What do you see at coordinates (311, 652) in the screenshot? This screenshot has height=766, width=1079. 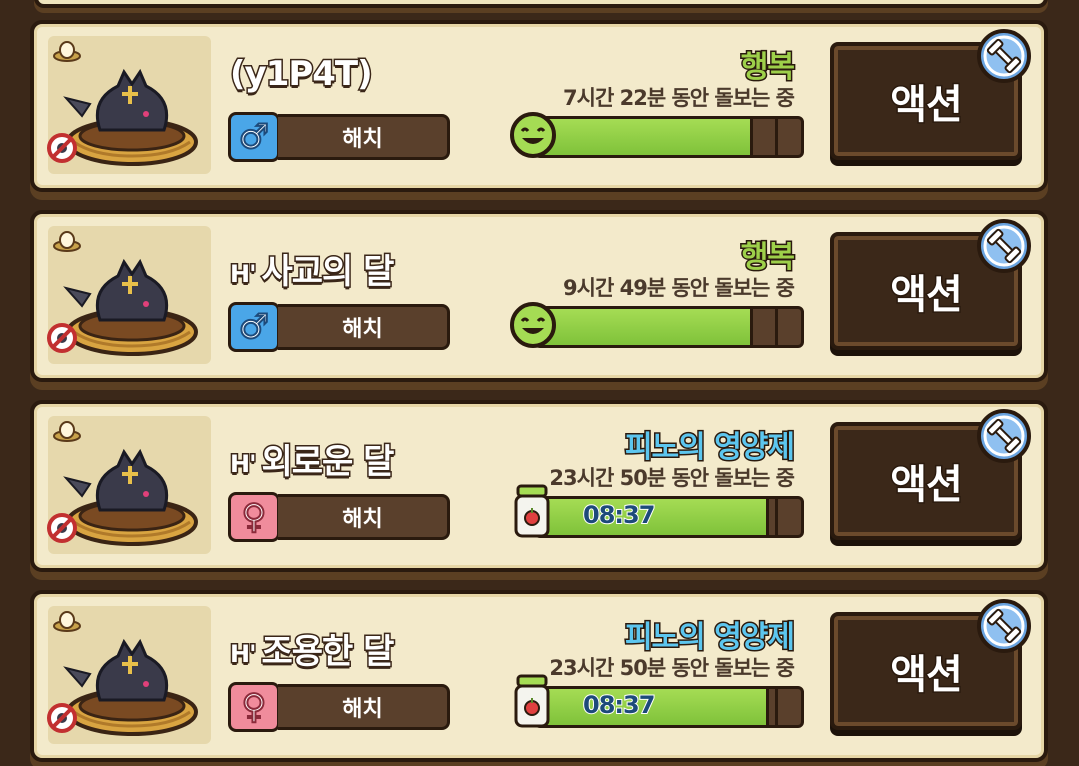 I see `pet-name: H' 조용한 달` at bounding box center [311, 652].